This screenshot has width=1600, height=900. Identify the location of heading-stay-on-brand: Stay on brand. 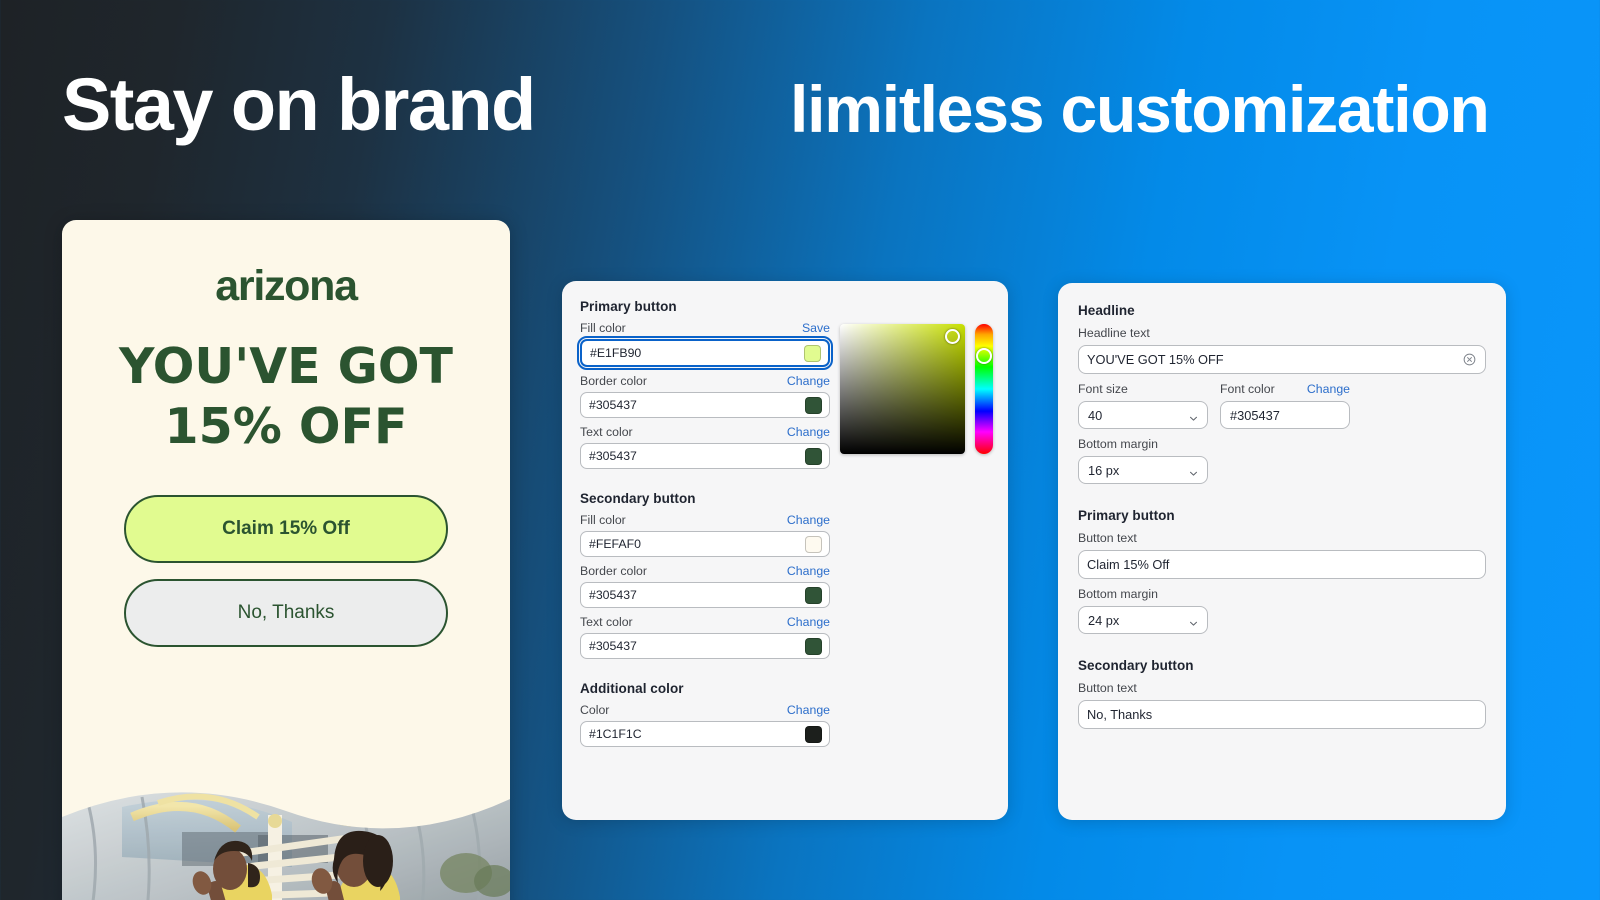
(299, 104).